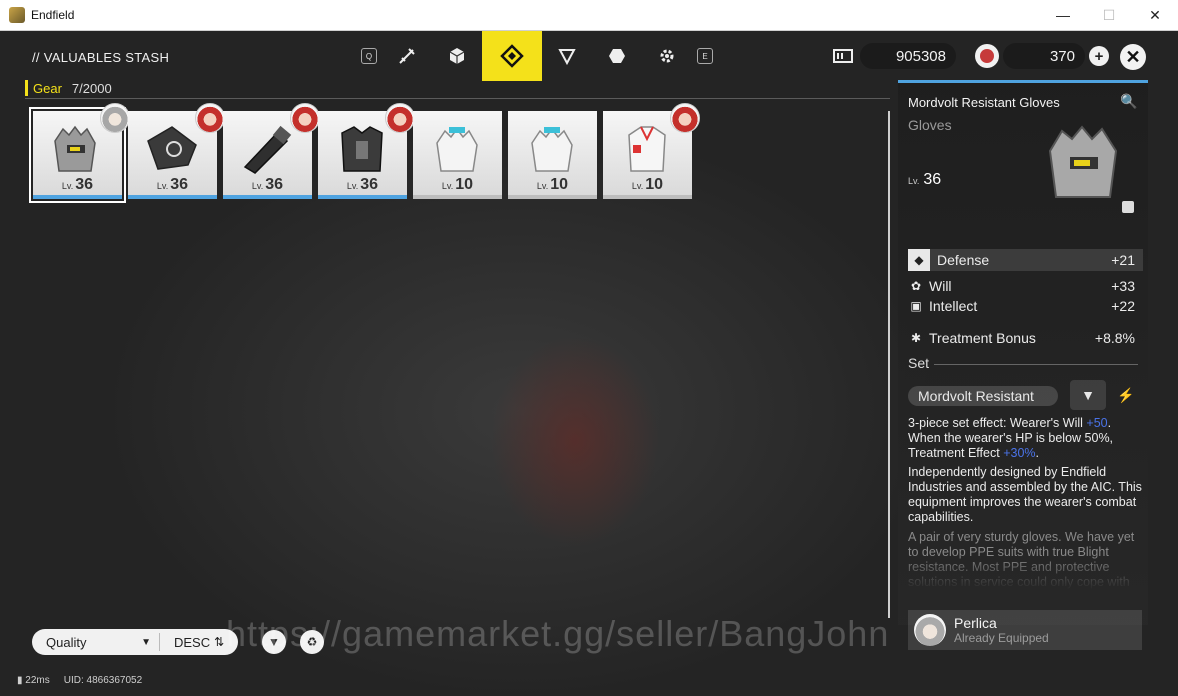  I want to click on category-tabs: Q E, so click(537, 56).